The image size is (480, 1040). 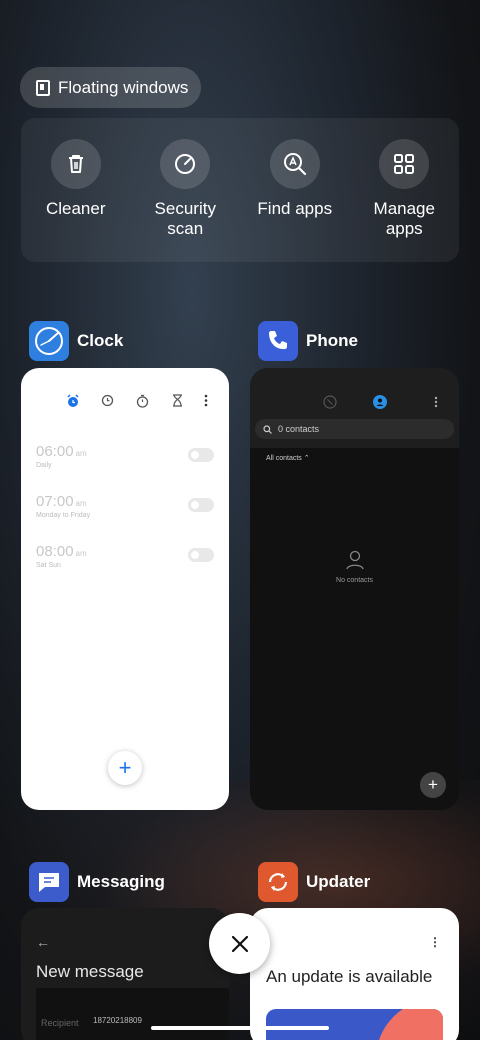 What do you see at coordinates (125, 768) in the screenshot?
I see `add-alarm-button: +` at bounding box center [125, 768].